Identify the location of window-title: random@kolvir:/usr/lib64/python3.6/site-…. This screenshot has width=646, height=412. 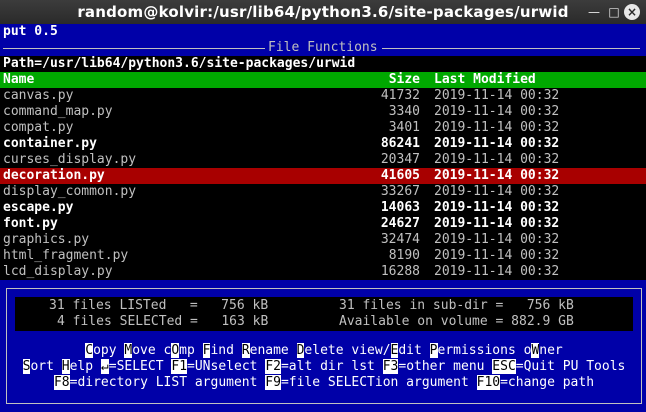
(323, 12).